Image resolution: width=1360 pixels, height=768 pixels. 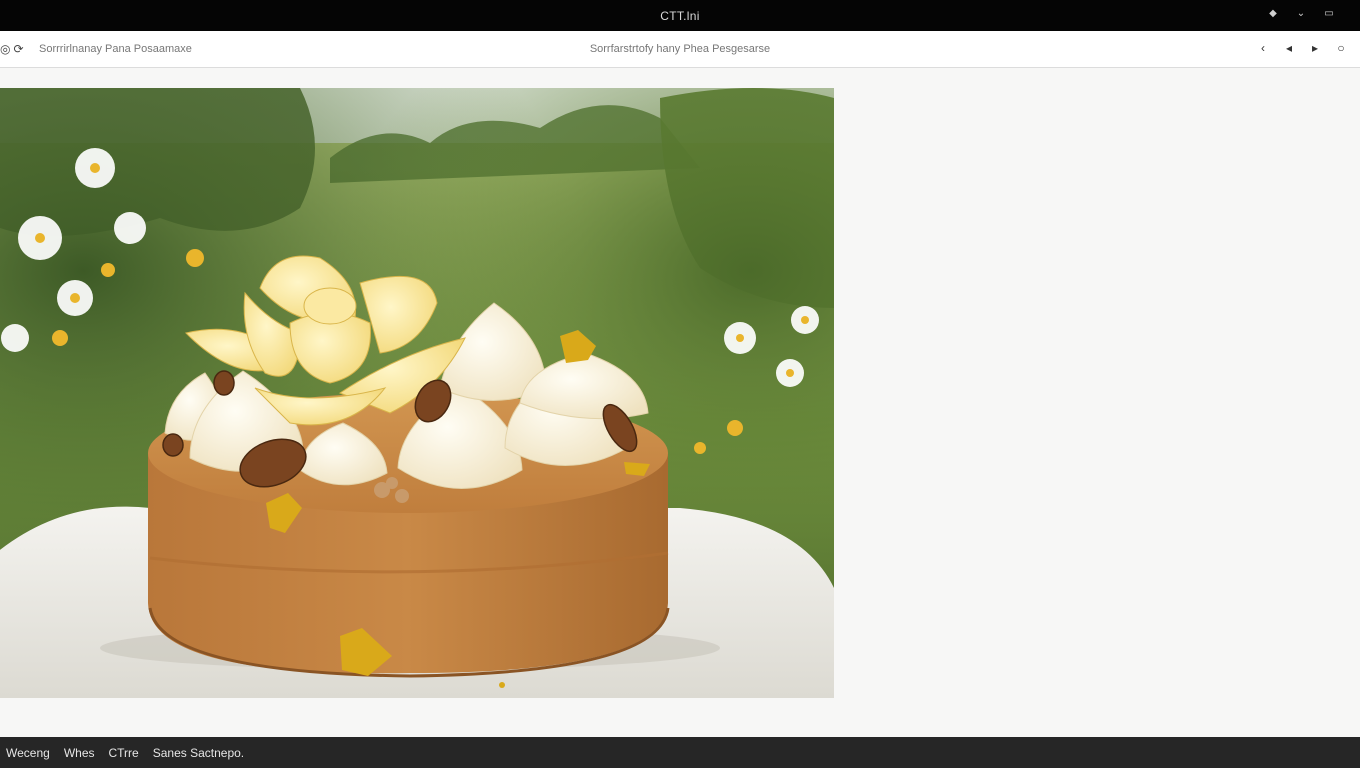 What do you see at coordinates (28, 753) in the screenshot?
I see `status-item-1: Weceng` at bounding box center [28, 753].